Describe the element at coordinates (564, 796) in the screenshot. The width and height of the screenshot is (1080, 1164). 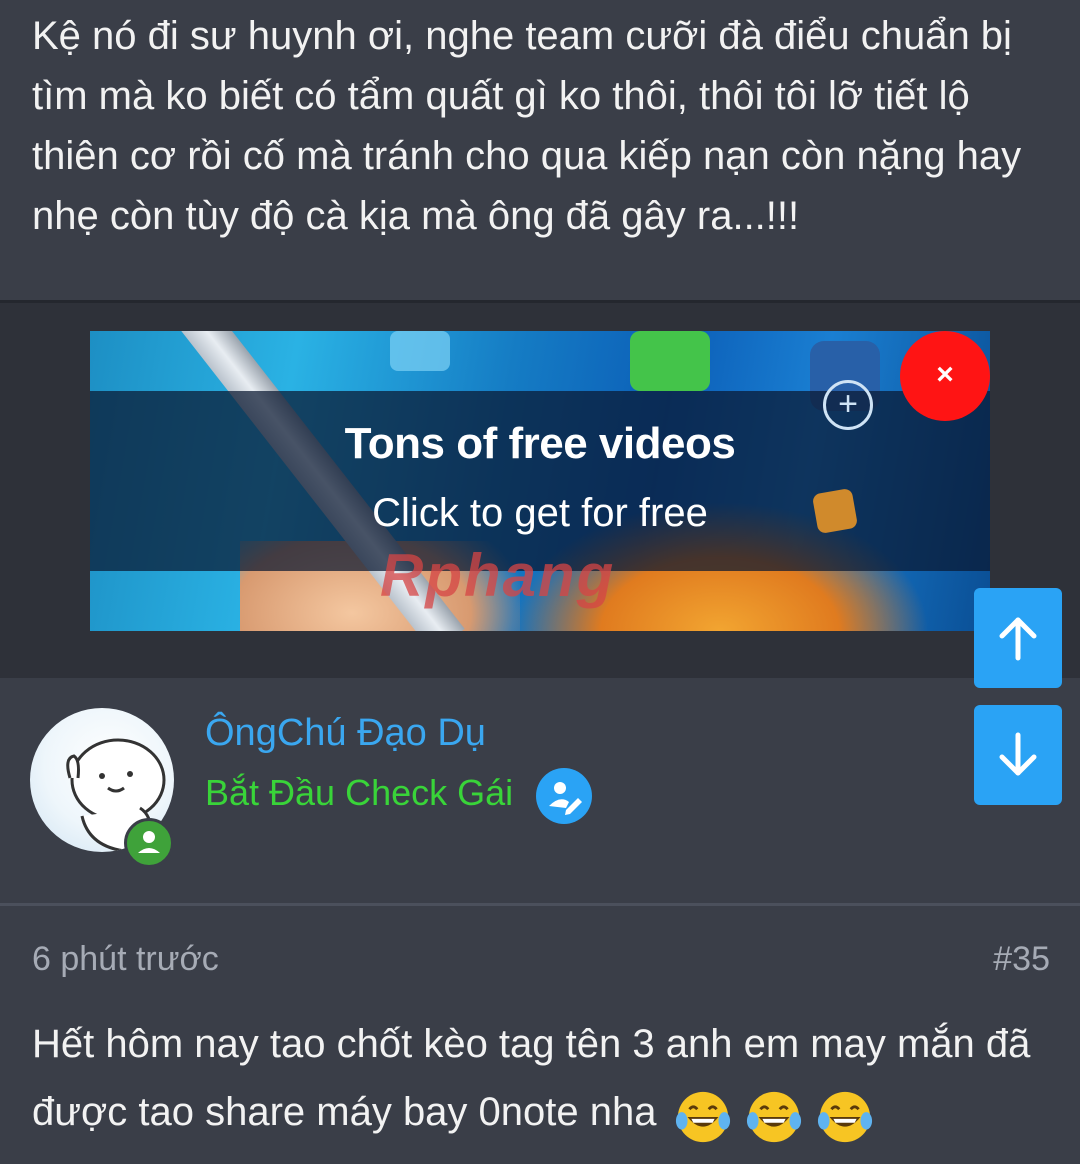
I see `edit-pen-icon` at that location.